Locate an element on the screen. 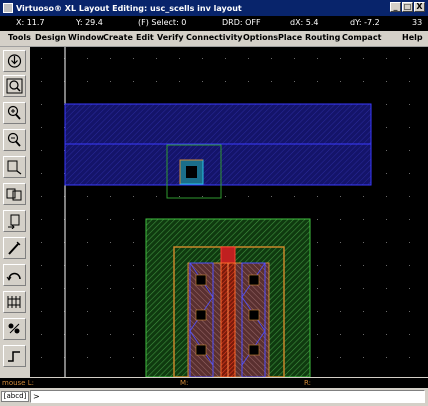  move-tool-button is located at coordinates (14, 221).